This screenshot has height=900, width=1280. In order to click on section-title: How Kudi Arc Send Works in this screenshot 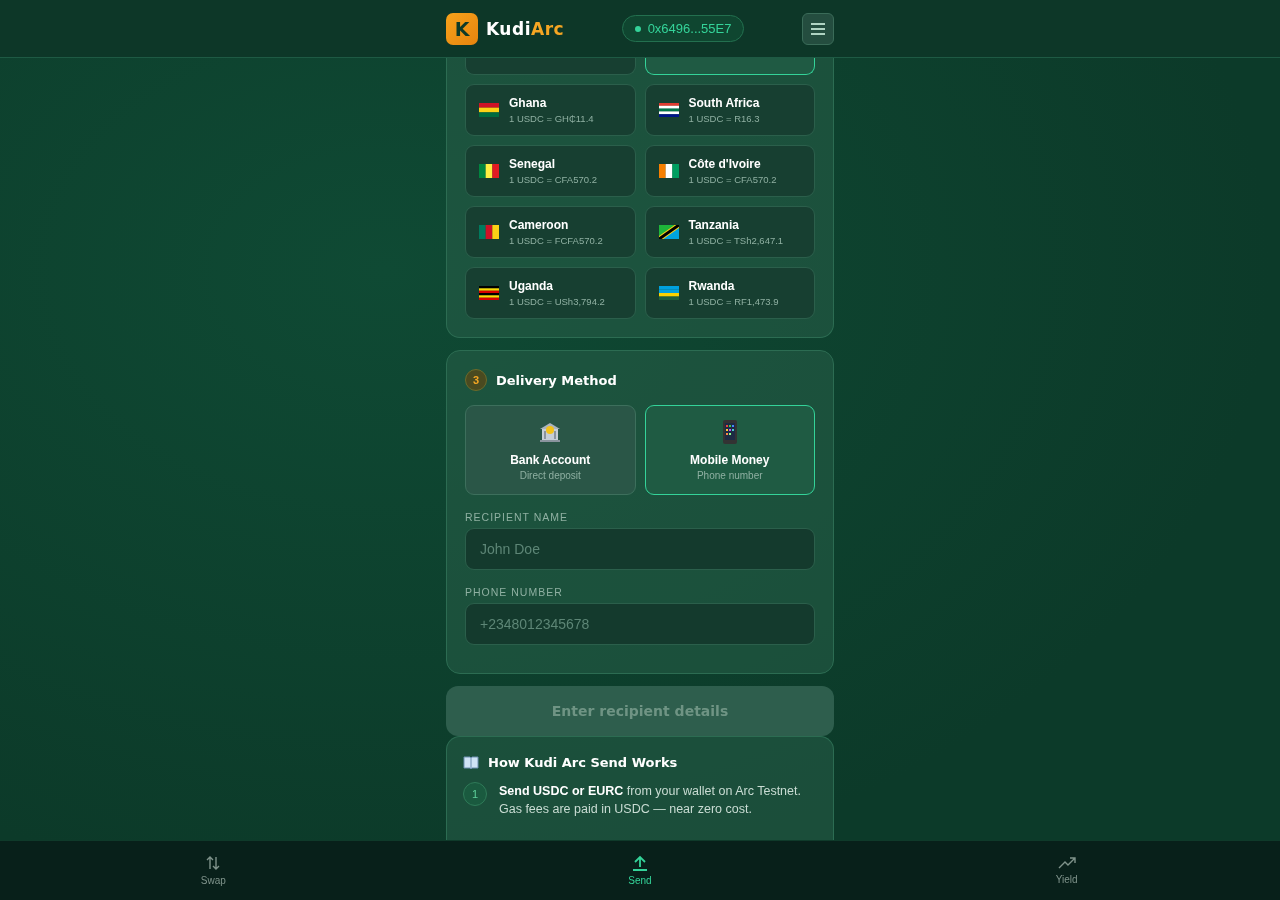, I will do `click(583, 762)`.